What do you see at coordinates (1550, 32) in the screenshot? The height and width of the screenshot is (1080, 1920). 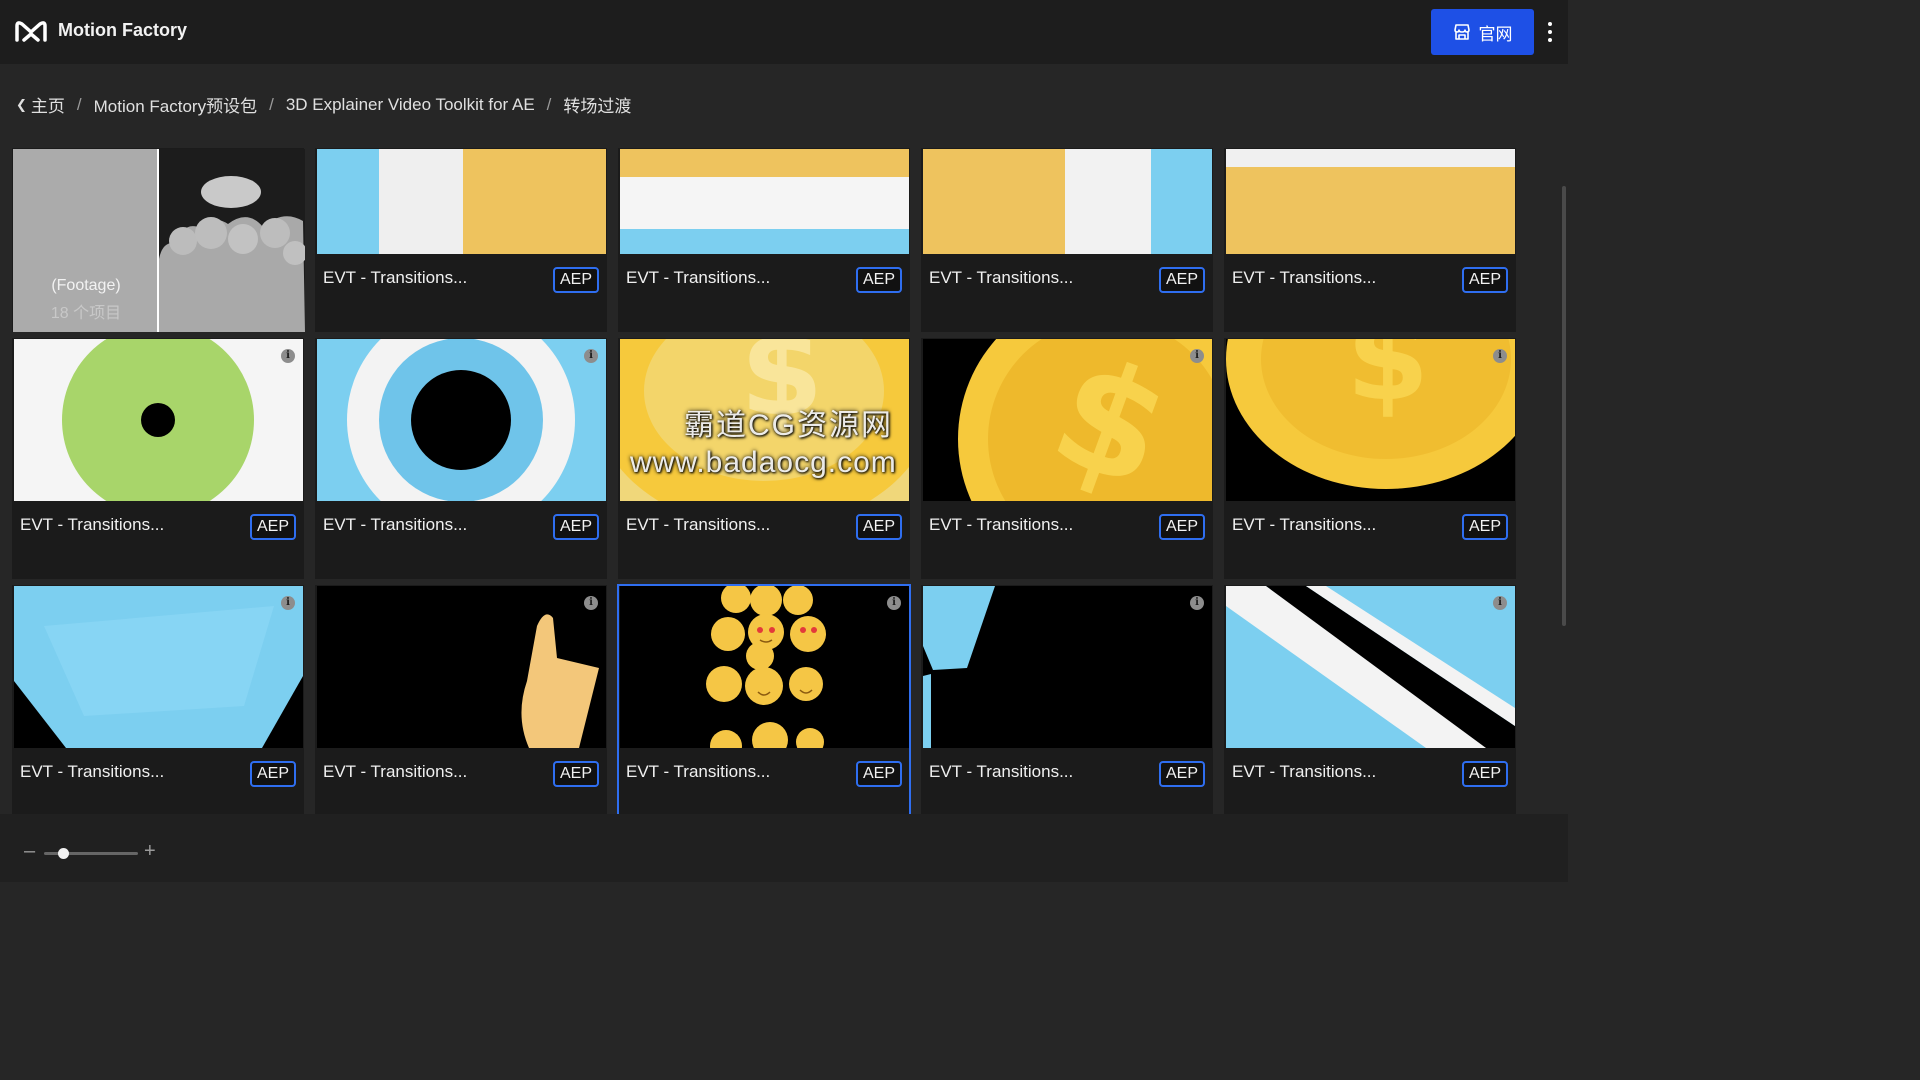 I see `kebab-menu-icon` at bounding box center [1550, 32].